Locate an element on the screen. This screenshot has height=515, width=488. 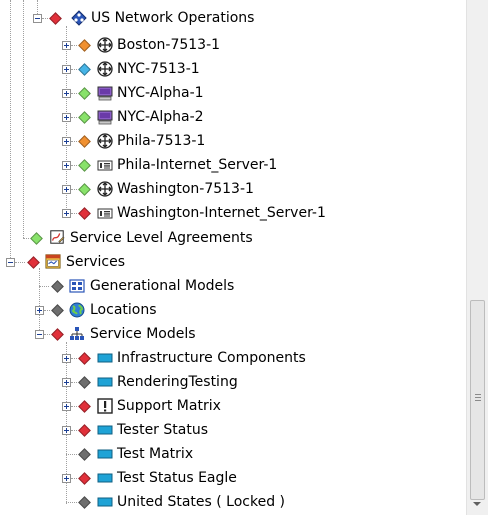
tree-node-service-level-agreements: Service Level Agreements is located at coordinates (233, 238).